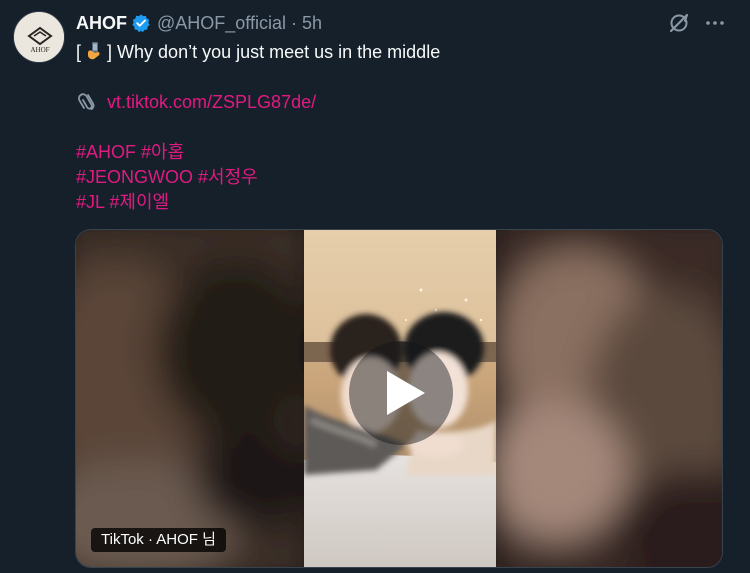 This screenshot has height=573, width=750. I want to click on hashtag-line-2: #JEONGWOO #서정우, so click(396, 177).